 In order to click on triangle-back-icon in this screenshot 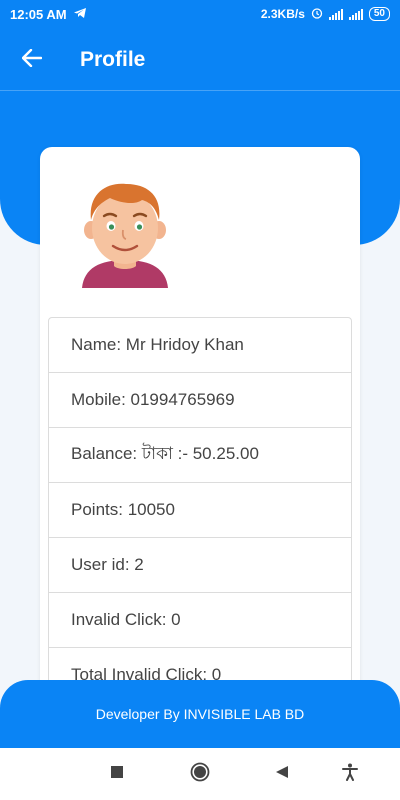, I will do `click(282, 774)`.